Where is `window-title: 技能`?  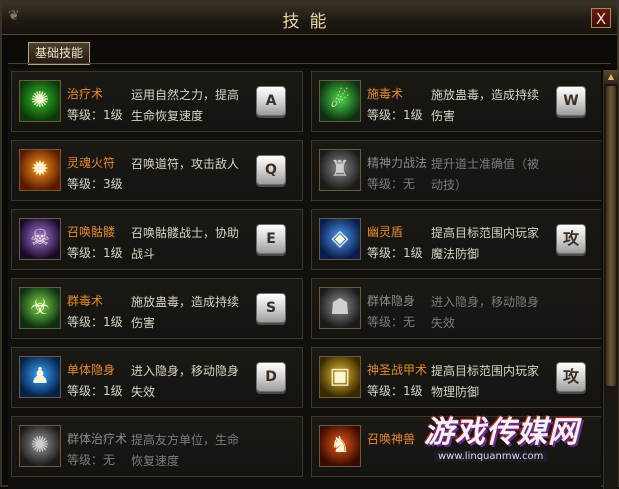 window-title: 技能 is located at coordinates (309, 22).